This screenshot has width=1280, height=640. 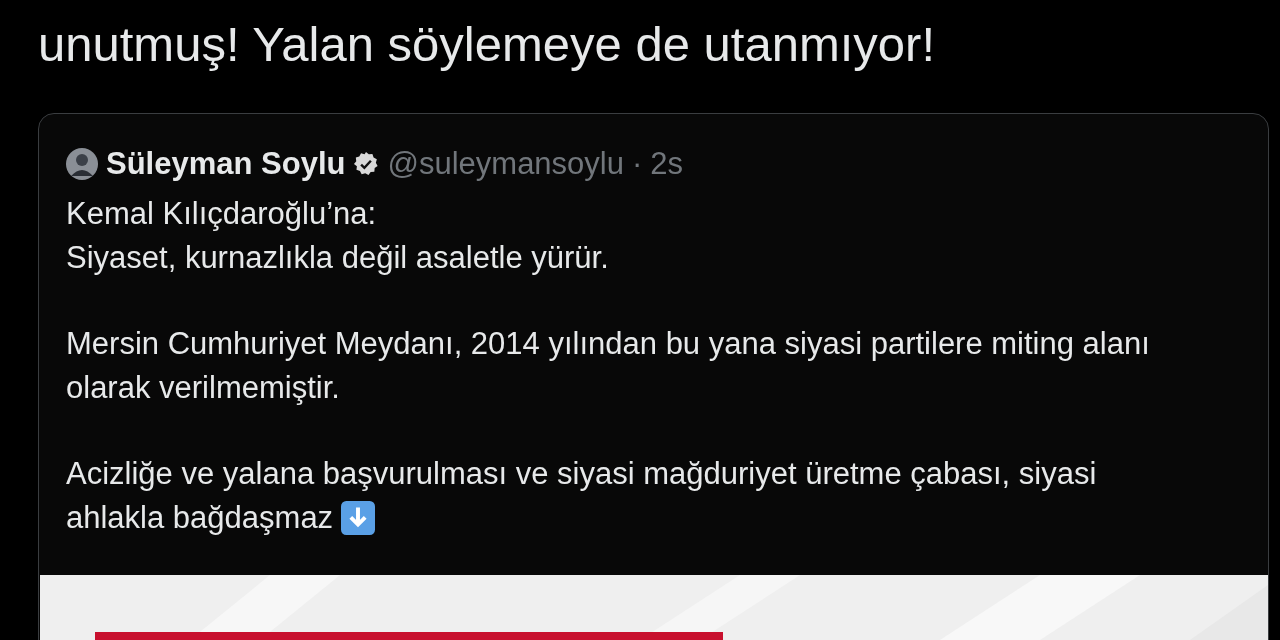 What do you see at coordinates (505, 163) in the screenshot?
I see `author-handle: @suleymansoylu` at bounding box center [505, 163].